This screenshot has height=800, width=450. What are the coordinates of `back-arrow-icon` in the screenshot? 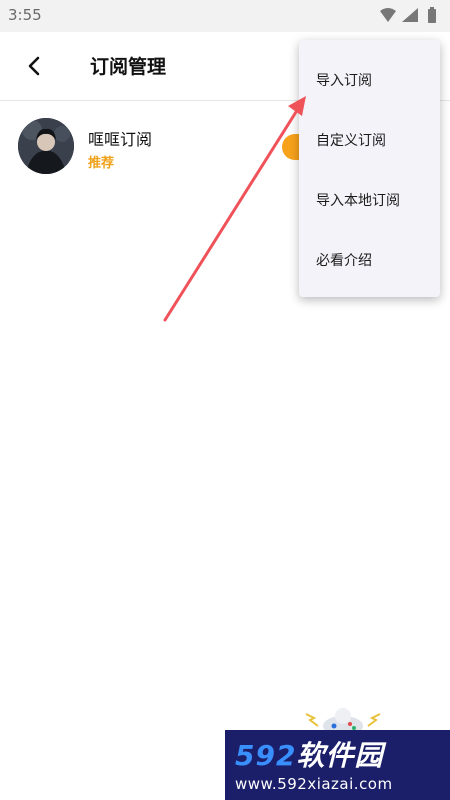 It's located at (34, 66).